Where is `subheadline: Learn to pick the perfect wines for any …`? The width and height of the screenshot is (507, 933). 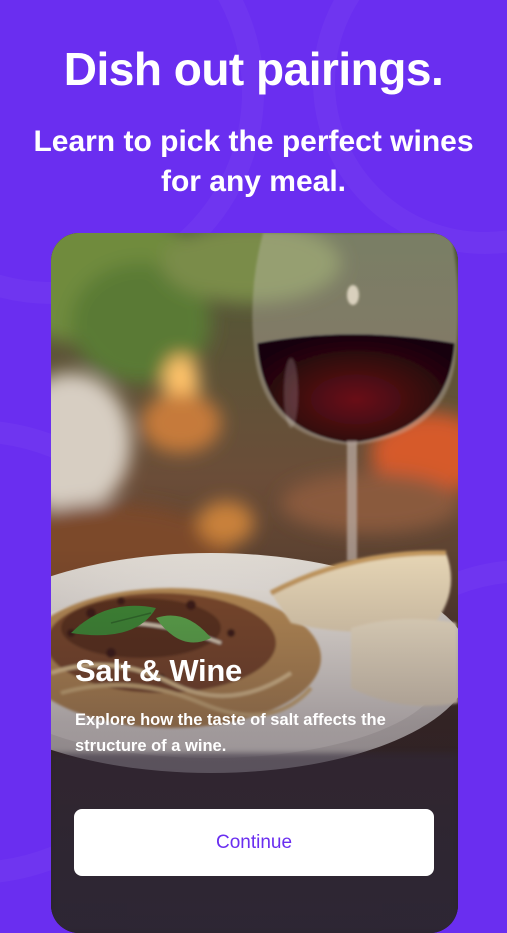
subheadline: Learn to pick the perfect wines for any … is located at coordinates (253, 161).